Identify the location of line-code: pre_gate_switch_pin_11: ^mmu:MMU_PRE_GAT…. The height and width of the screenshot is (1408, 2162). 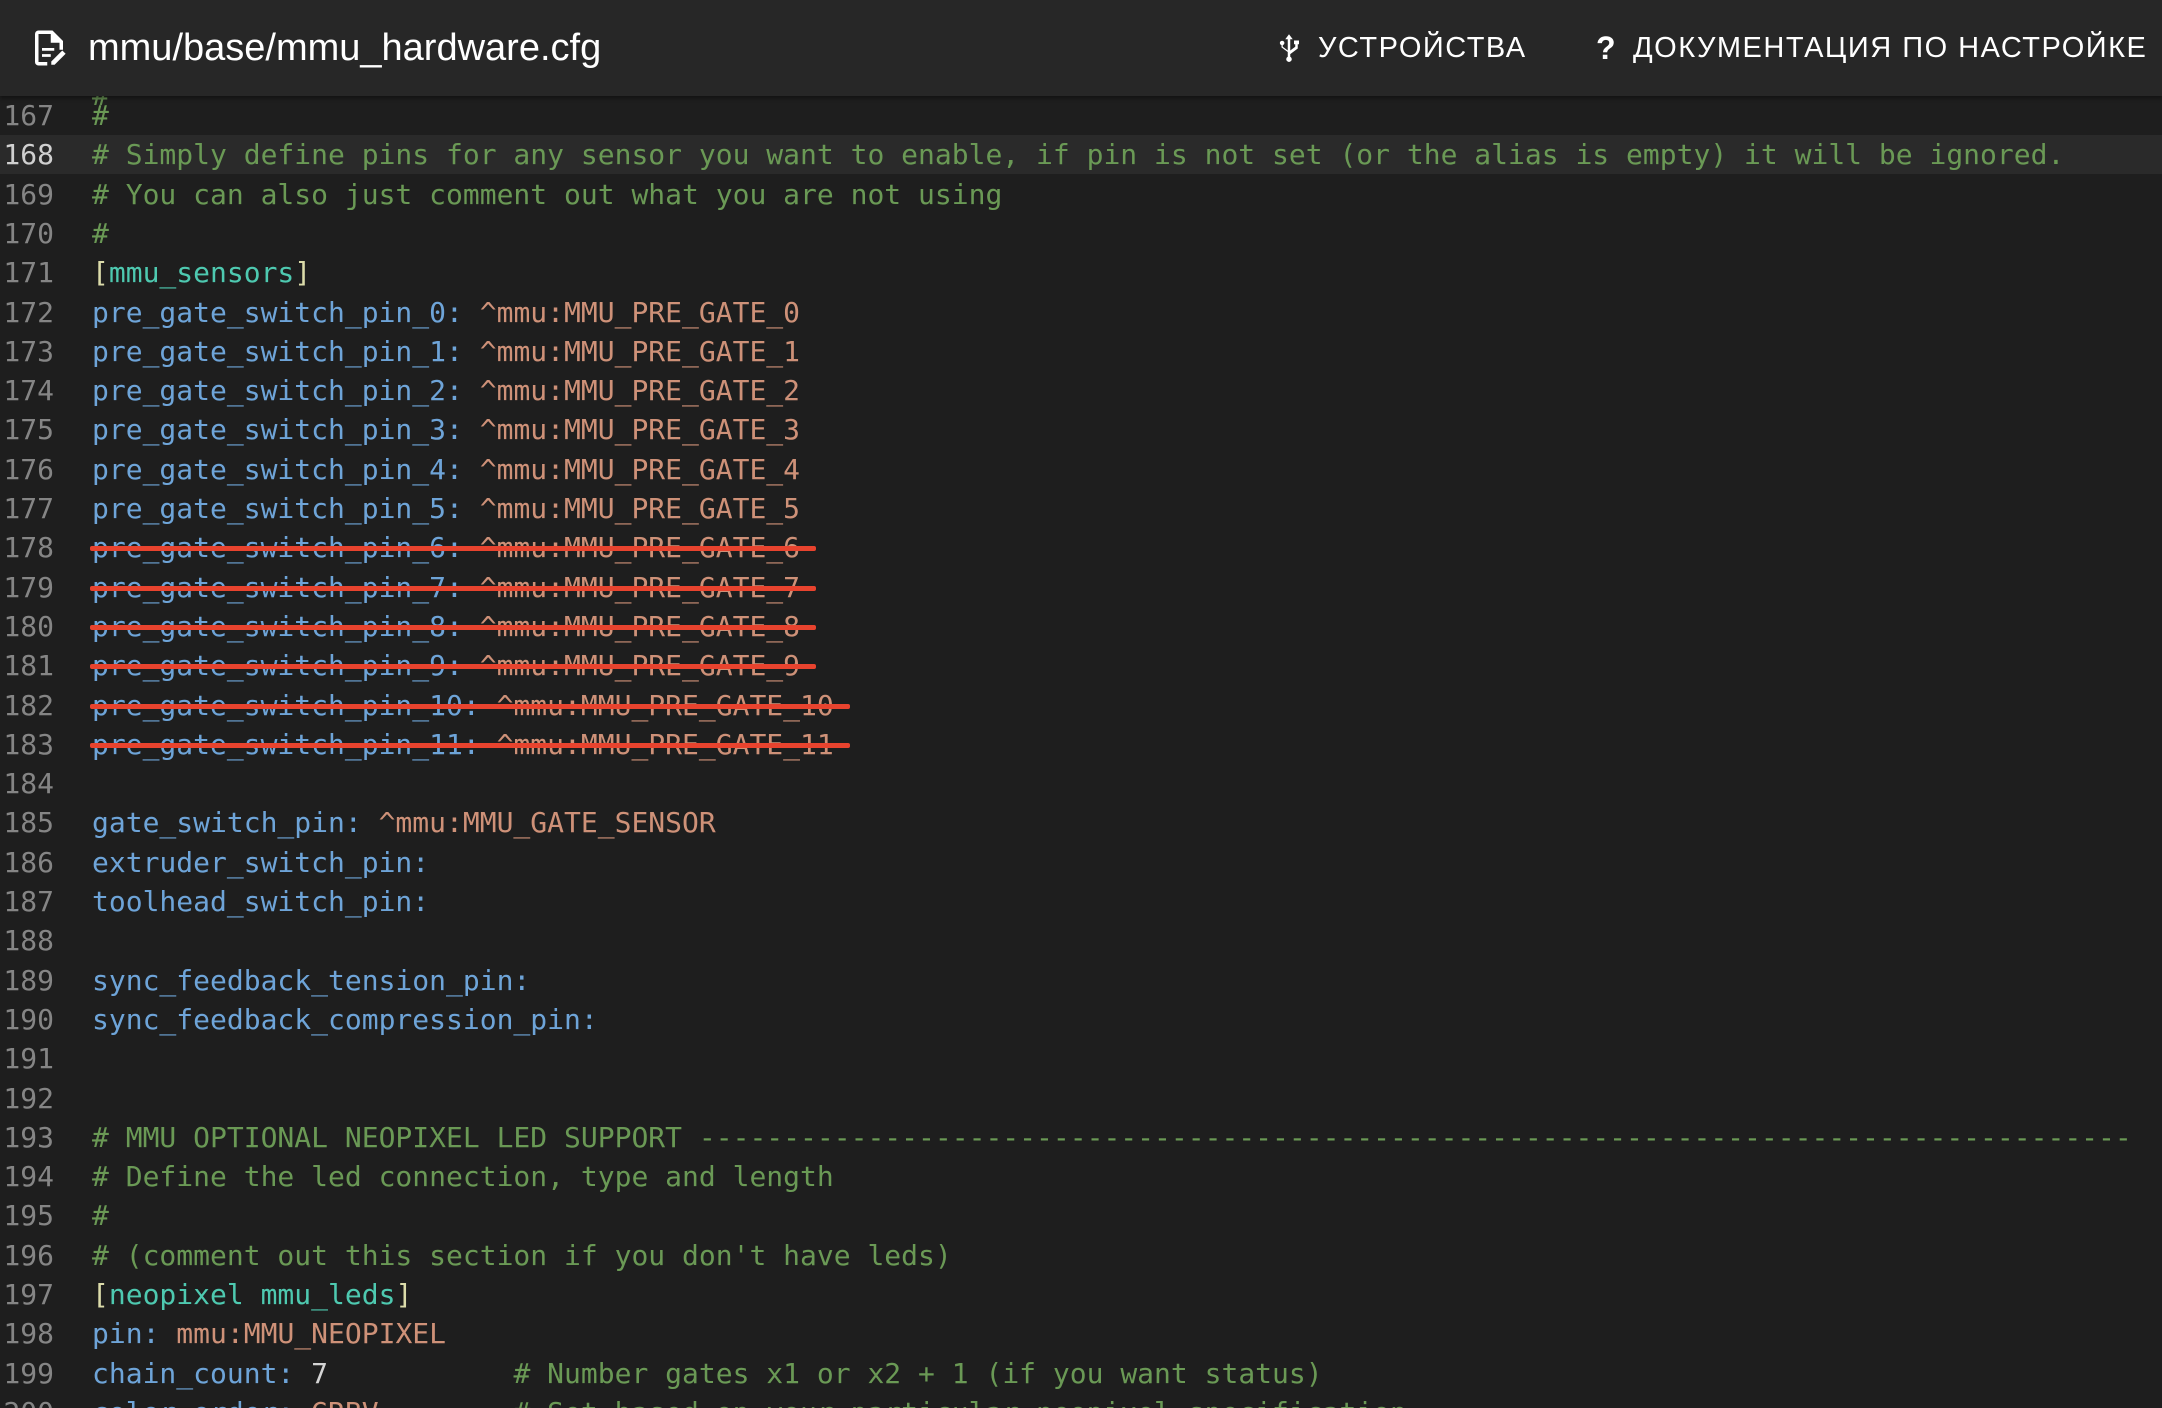
(470, 744).